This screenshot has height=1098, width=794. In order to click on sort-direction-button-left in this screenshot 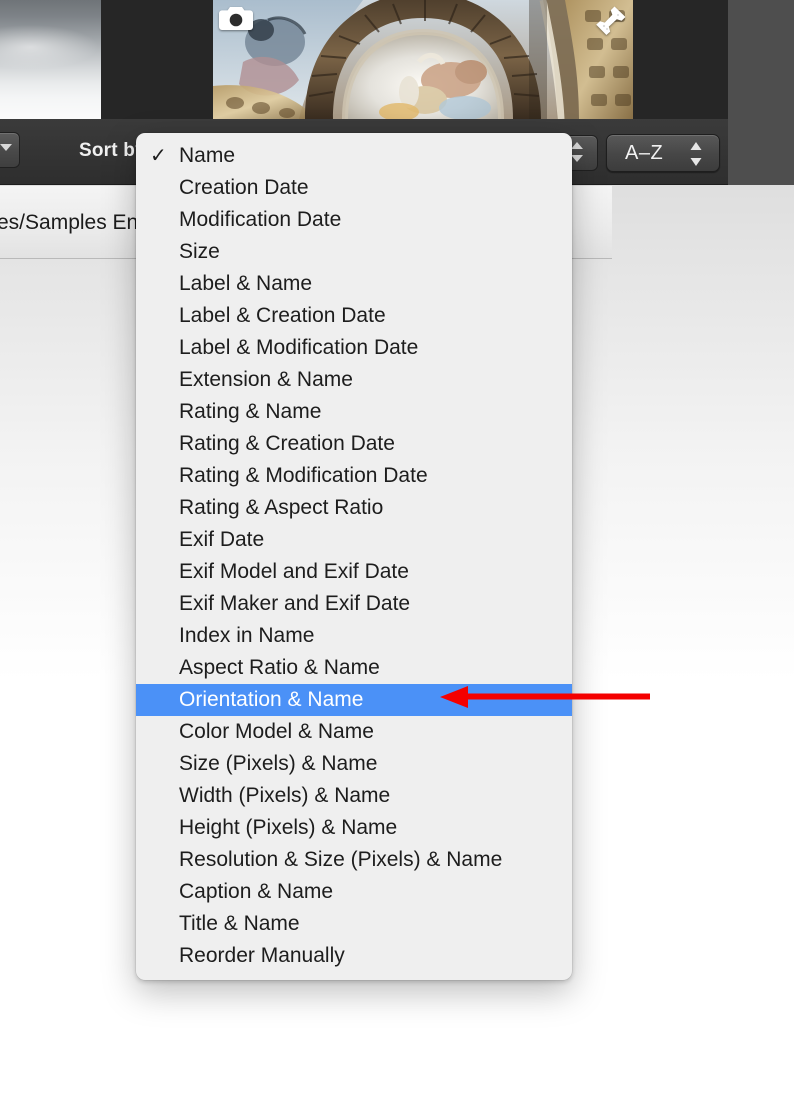, I will do `click(10, 150)`.